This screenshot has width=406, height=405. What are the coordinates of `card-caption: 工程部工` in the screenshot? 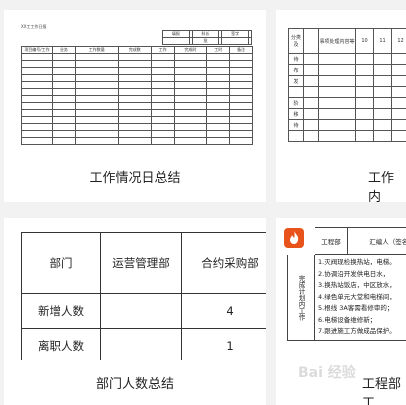 It's located at (384, 389).